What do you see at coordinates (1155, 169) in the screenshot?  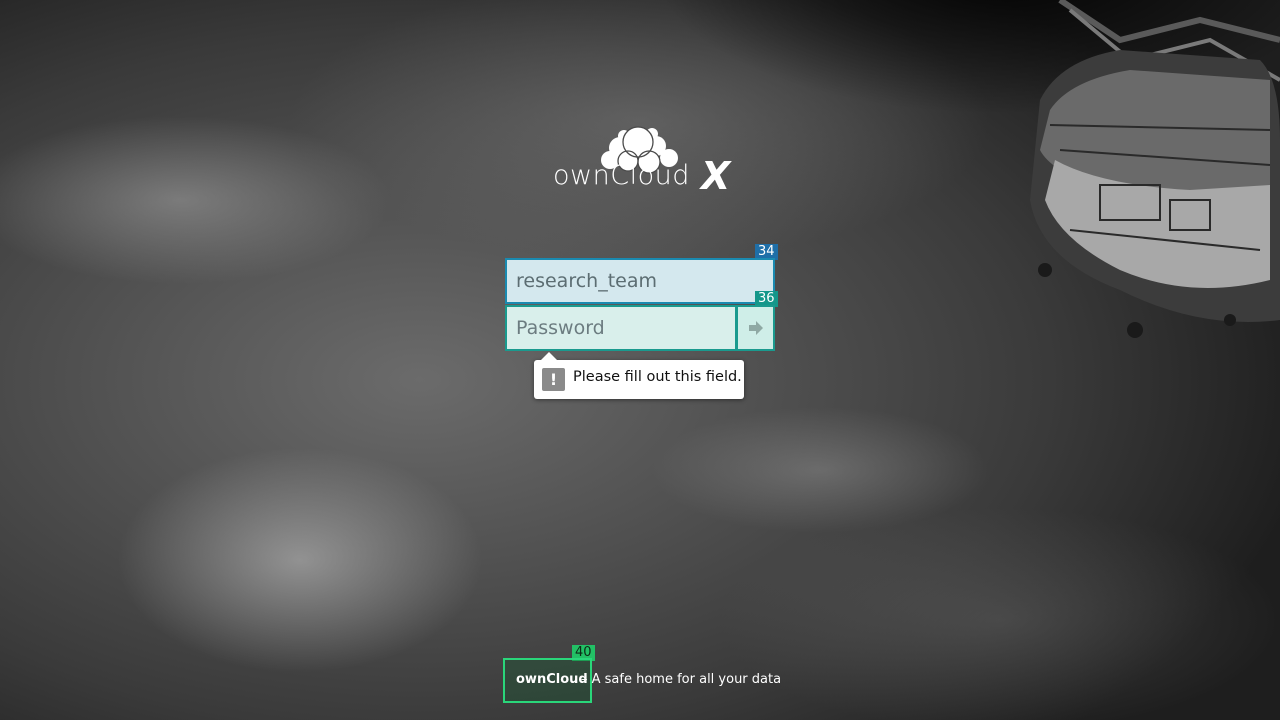 I see `space-station-image` at bounding box center [1155, 169].